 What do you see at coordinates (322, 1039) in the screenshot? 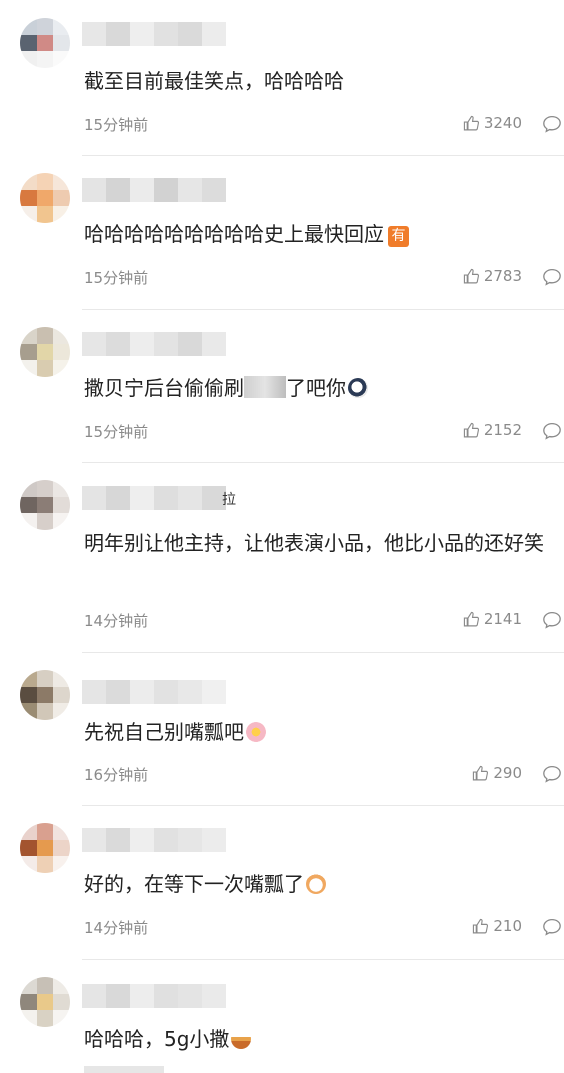
I see `comment-text: 哈哈哈，5g小撒` at bounding box center [322, 1039].